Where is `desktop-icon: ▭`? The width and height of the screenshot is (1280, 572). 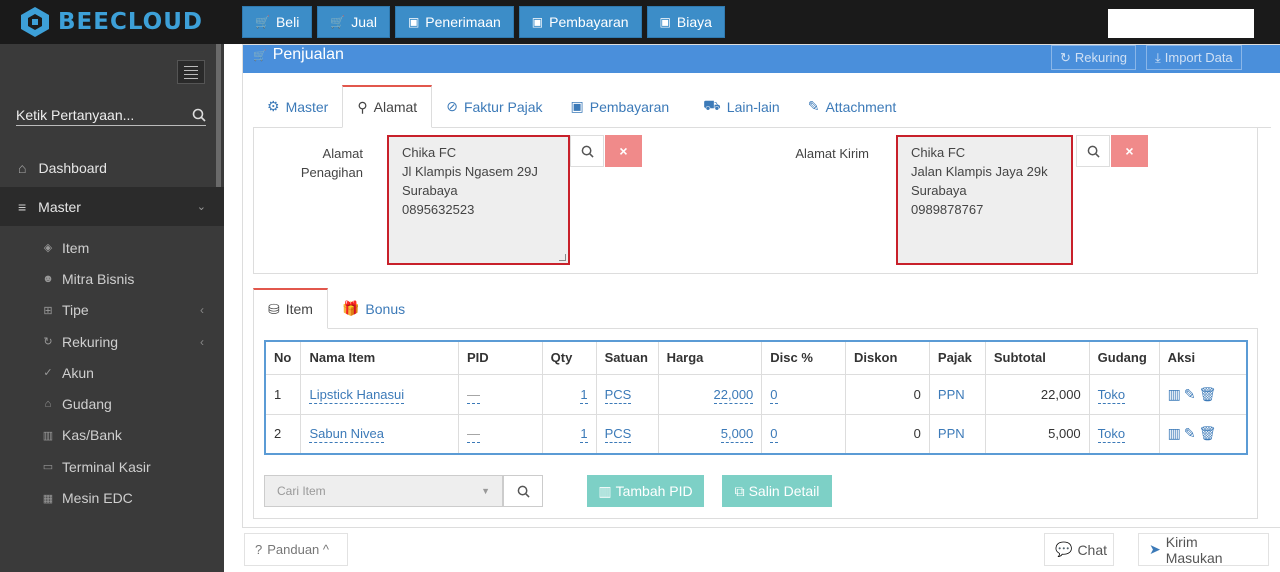 desktop-icon: ▭ is located at coordinates (48, 467).